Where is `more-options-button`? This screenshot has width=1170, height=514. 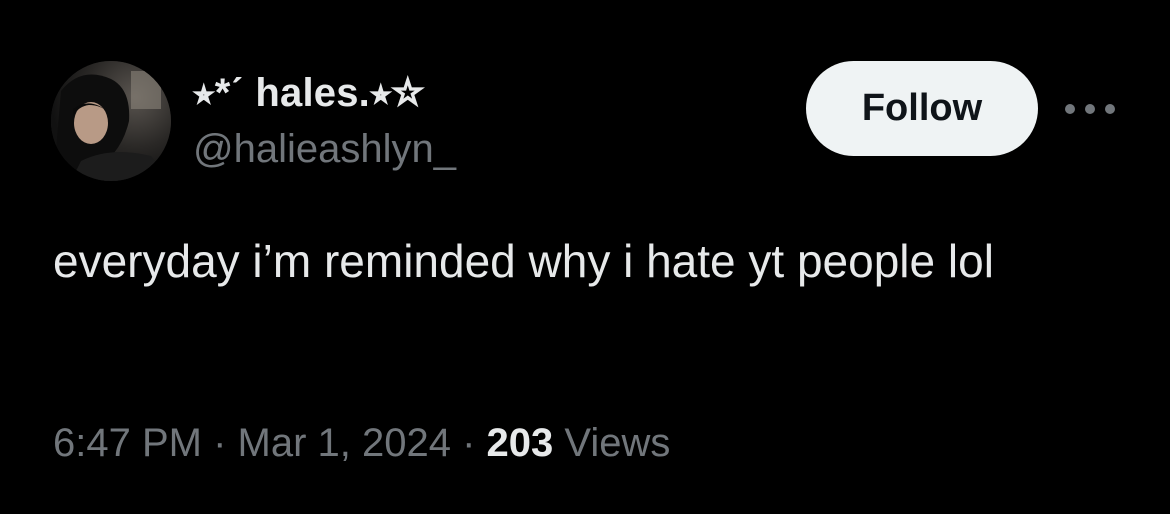 more-options-button is located at coordinates (1090, 109).